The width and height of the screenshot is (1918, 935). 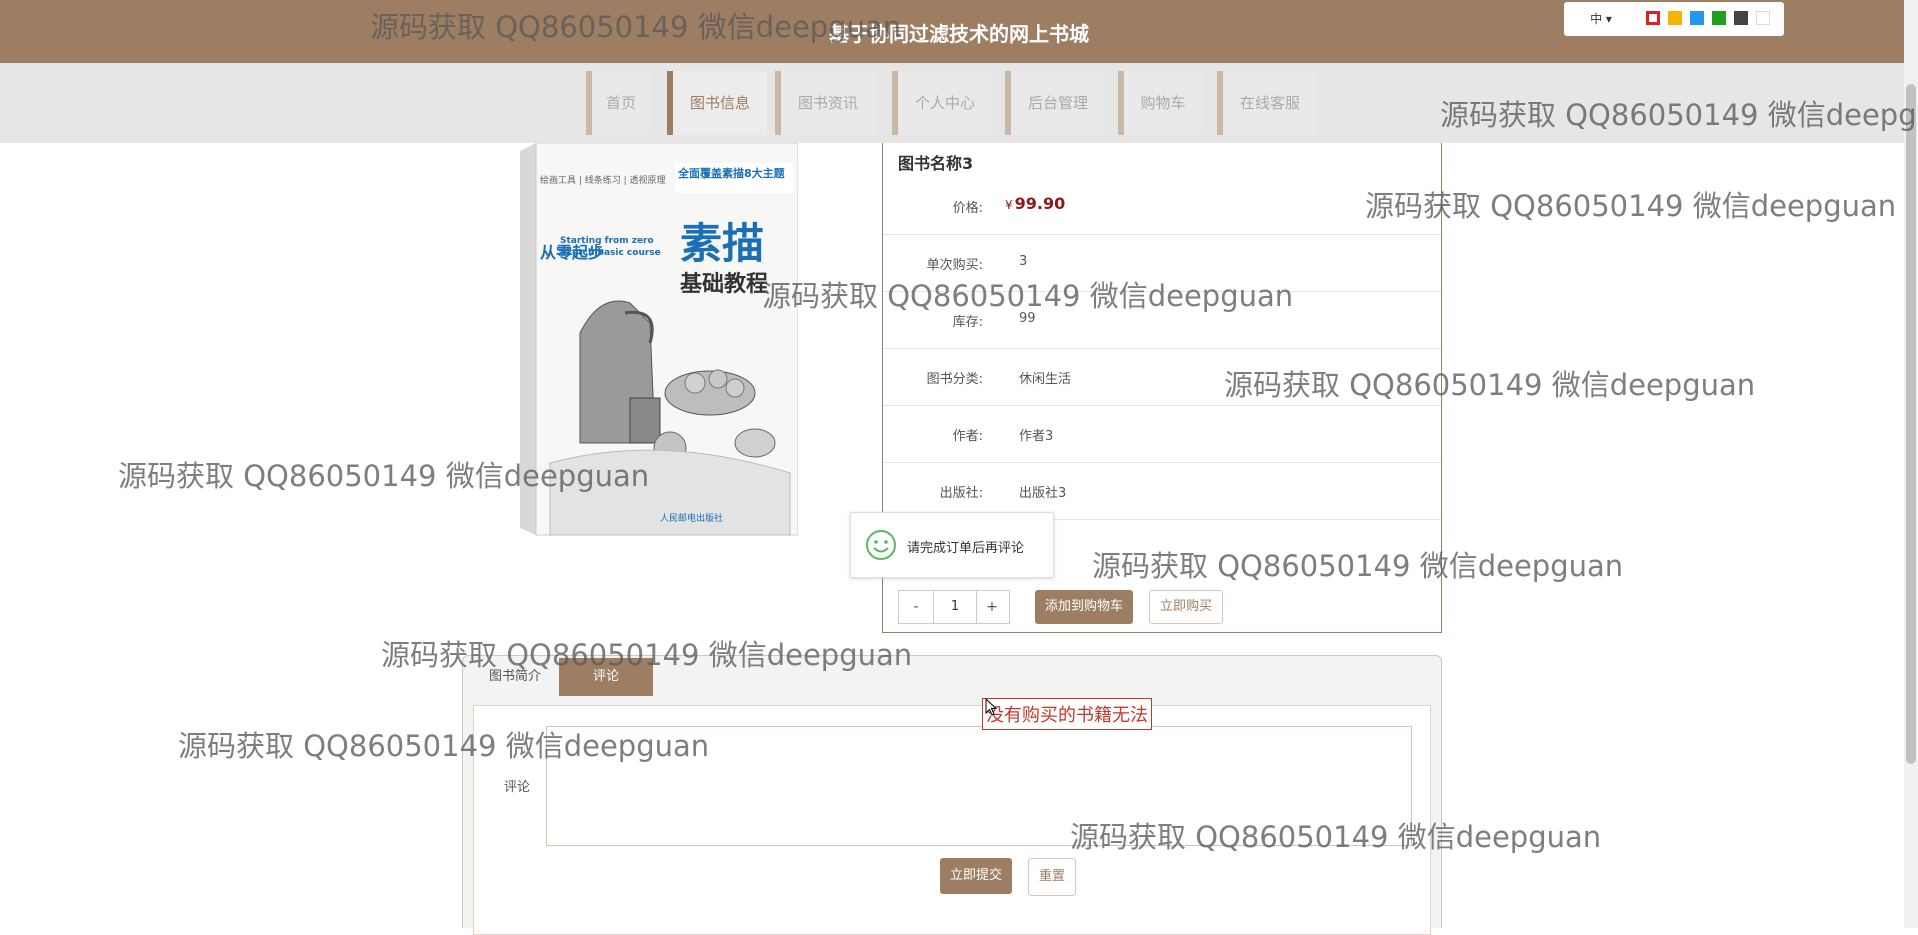 I want to click on category-value: 休闲生活, so click(x=1045, y=379).